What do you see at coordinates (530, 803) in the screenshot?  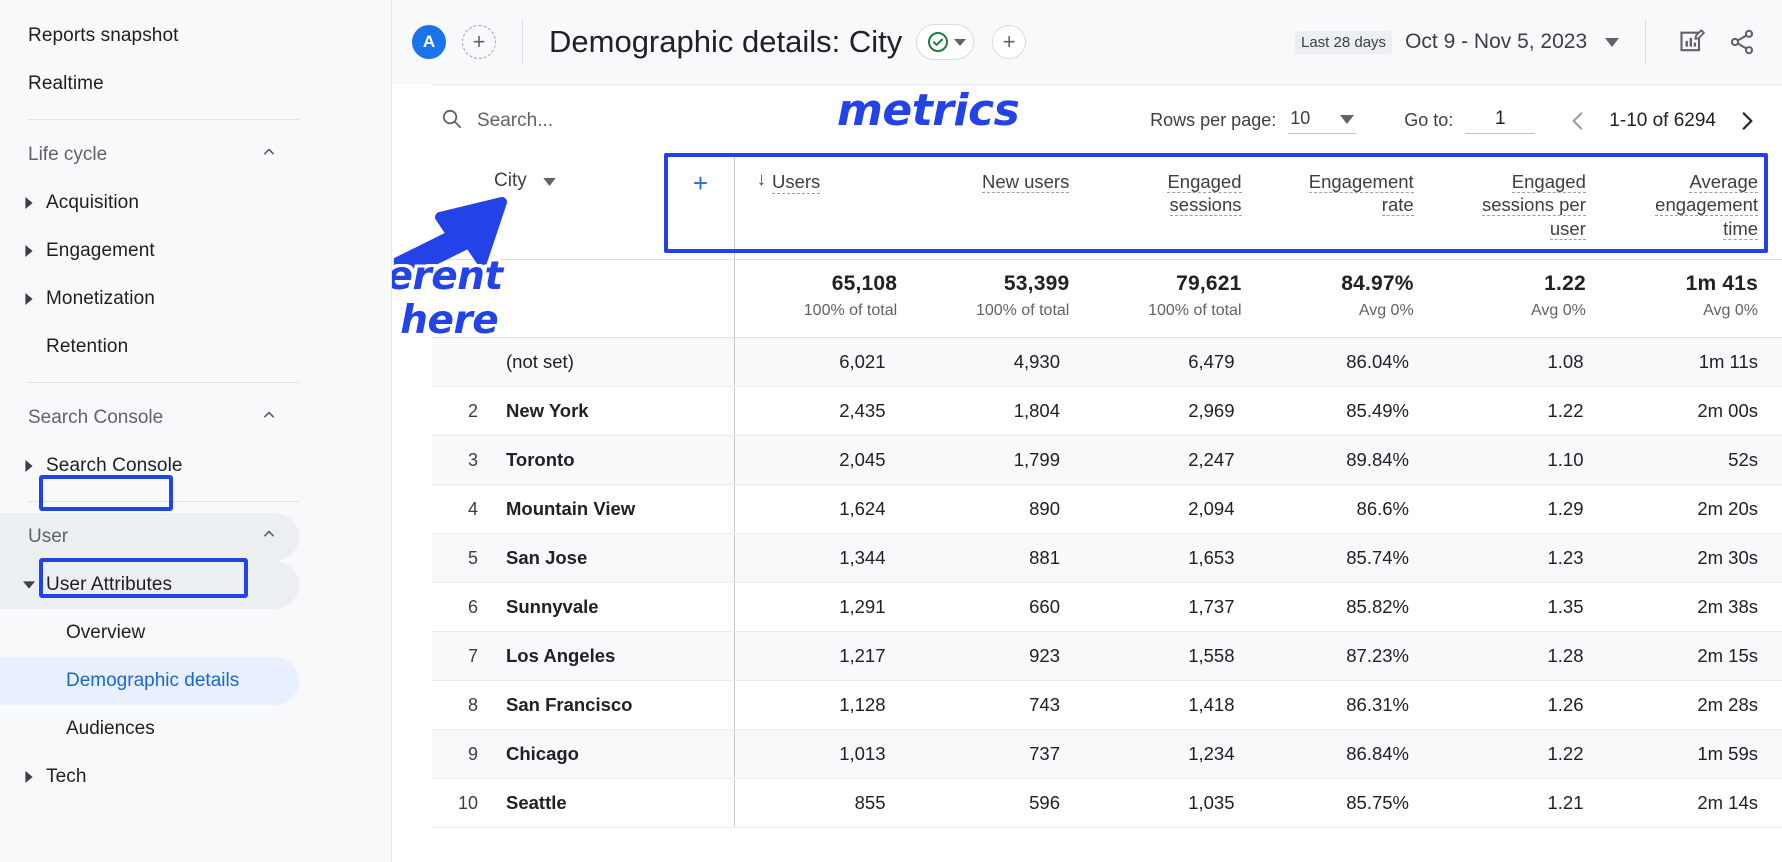 I see `row-city-name: Seattle` at bounding box center [530, 803].